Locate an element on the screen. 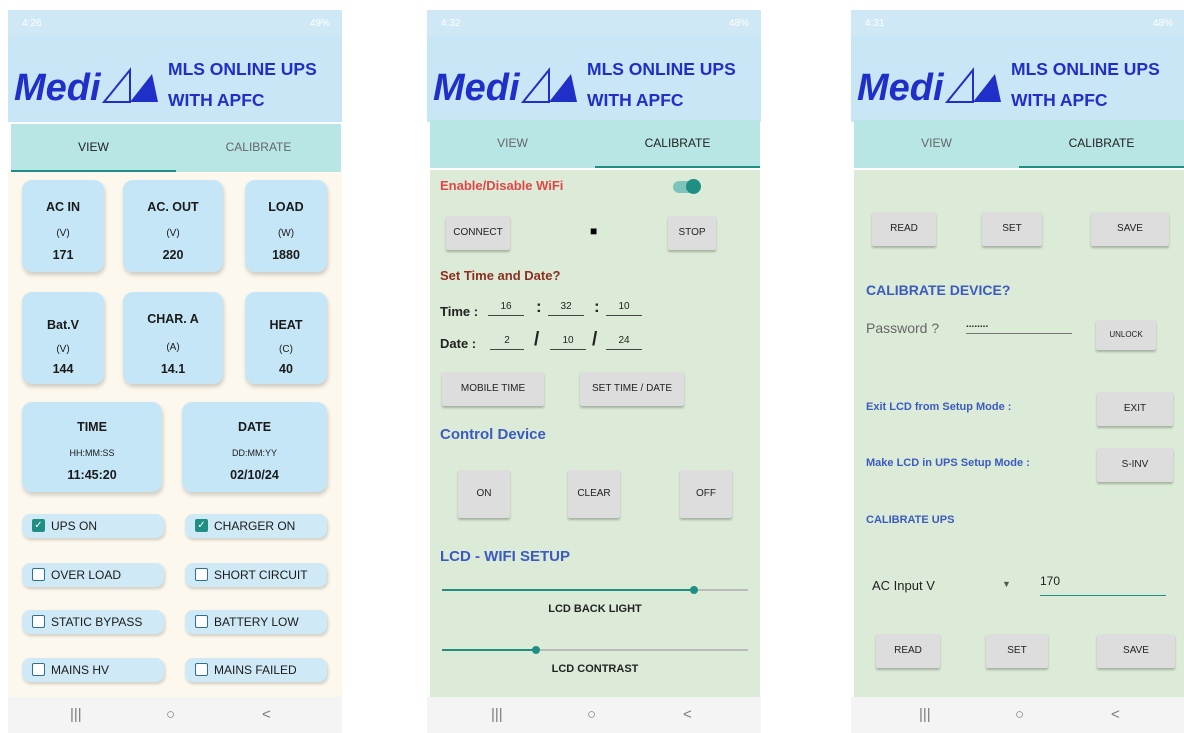 The width and height of the screenshot is (1184, 733). read-button-top: READ is located at coordinates (904, 229).